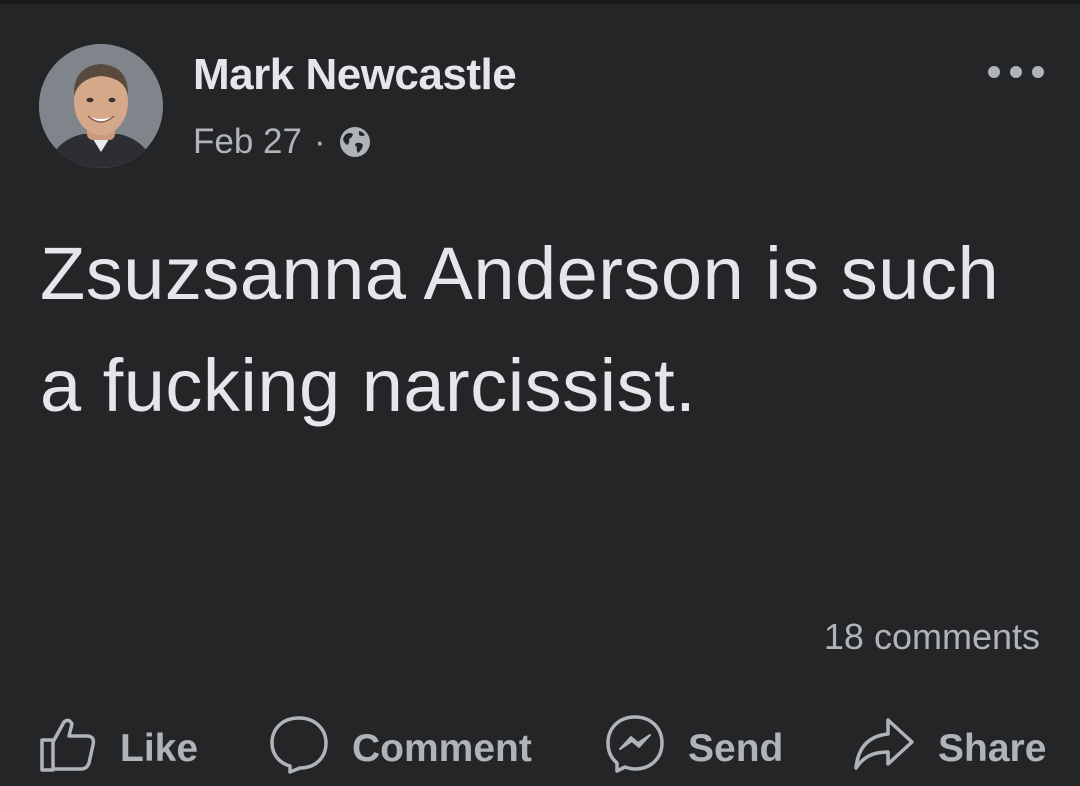 This screenshot has width=1080, height=786. I want to click on send-label: Send, so click(736, 748).